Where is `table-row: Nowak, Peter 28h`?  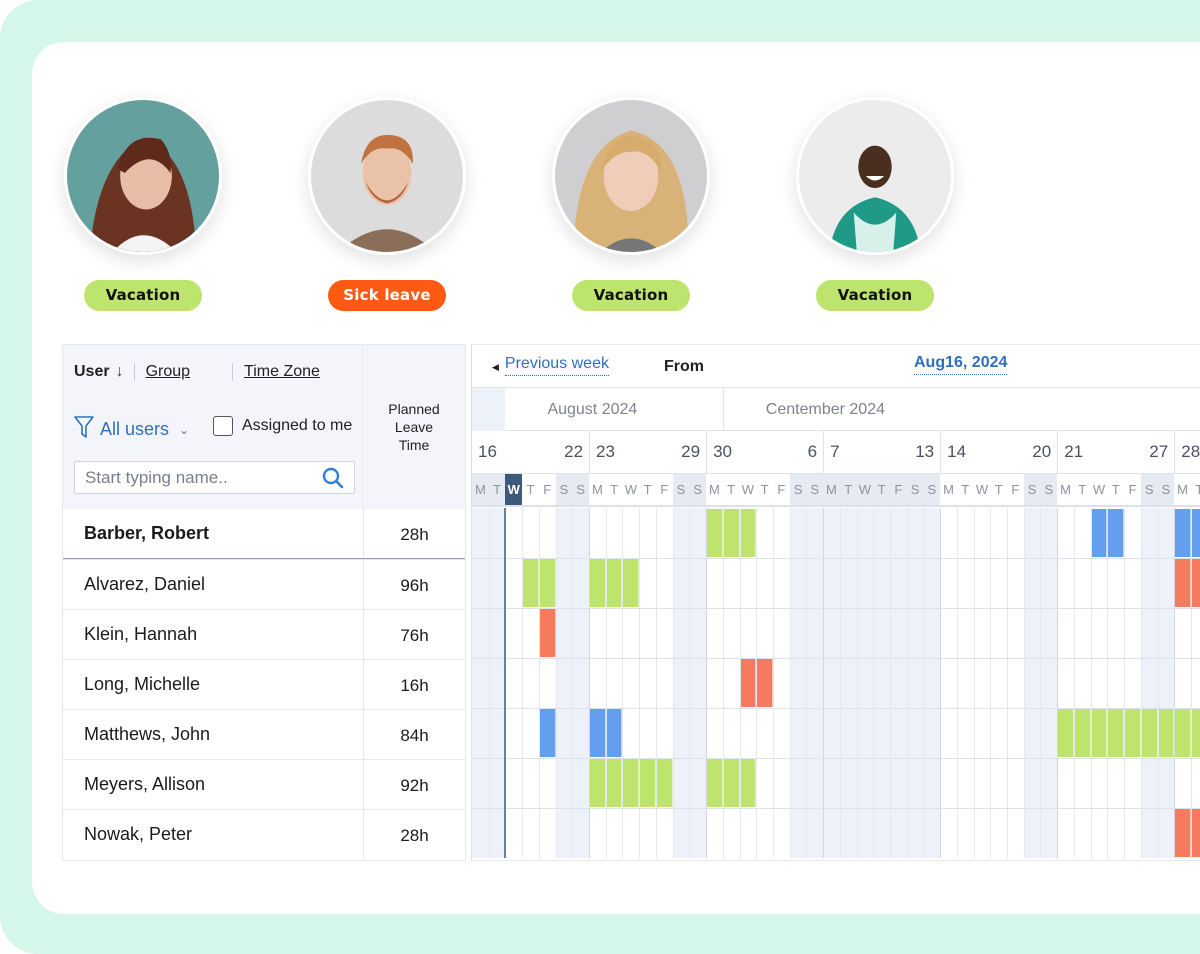
table-row: Nowak, Peter 28h is located at coordinates (264, 834).